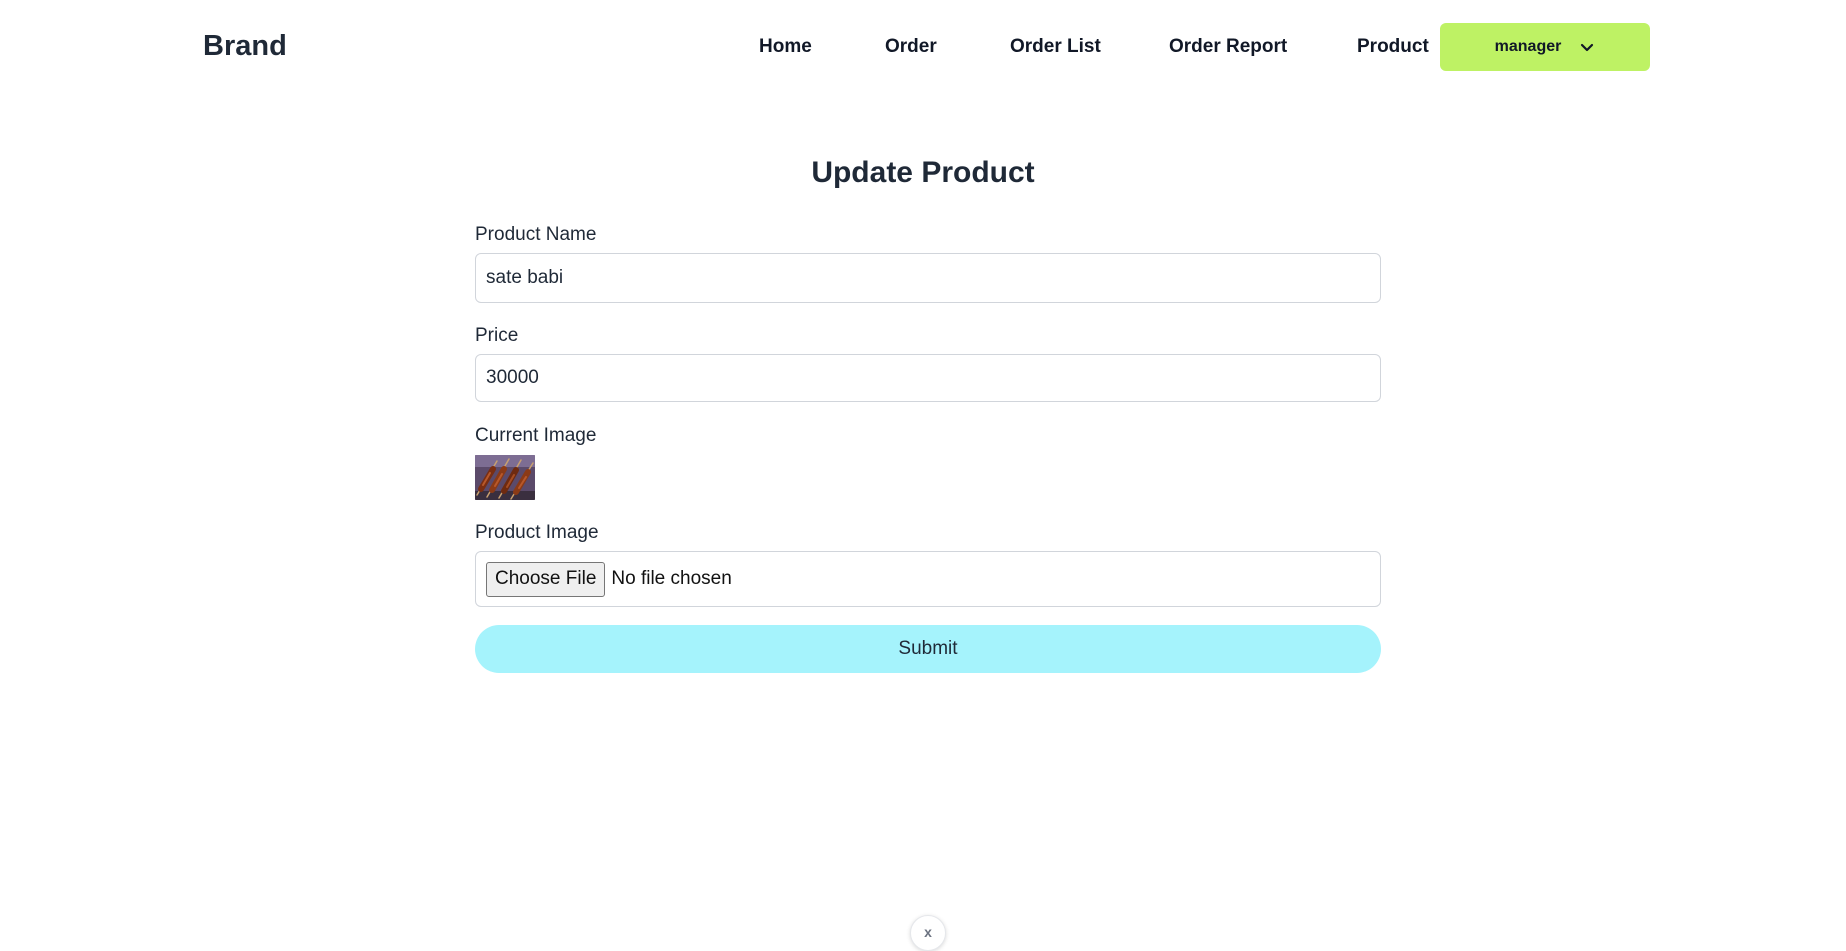 This screenshot has width=1846, height=951. Describe the element at coordinates (1393, 47) in the screenshot. I see `nav-link-product: Product` at that location.